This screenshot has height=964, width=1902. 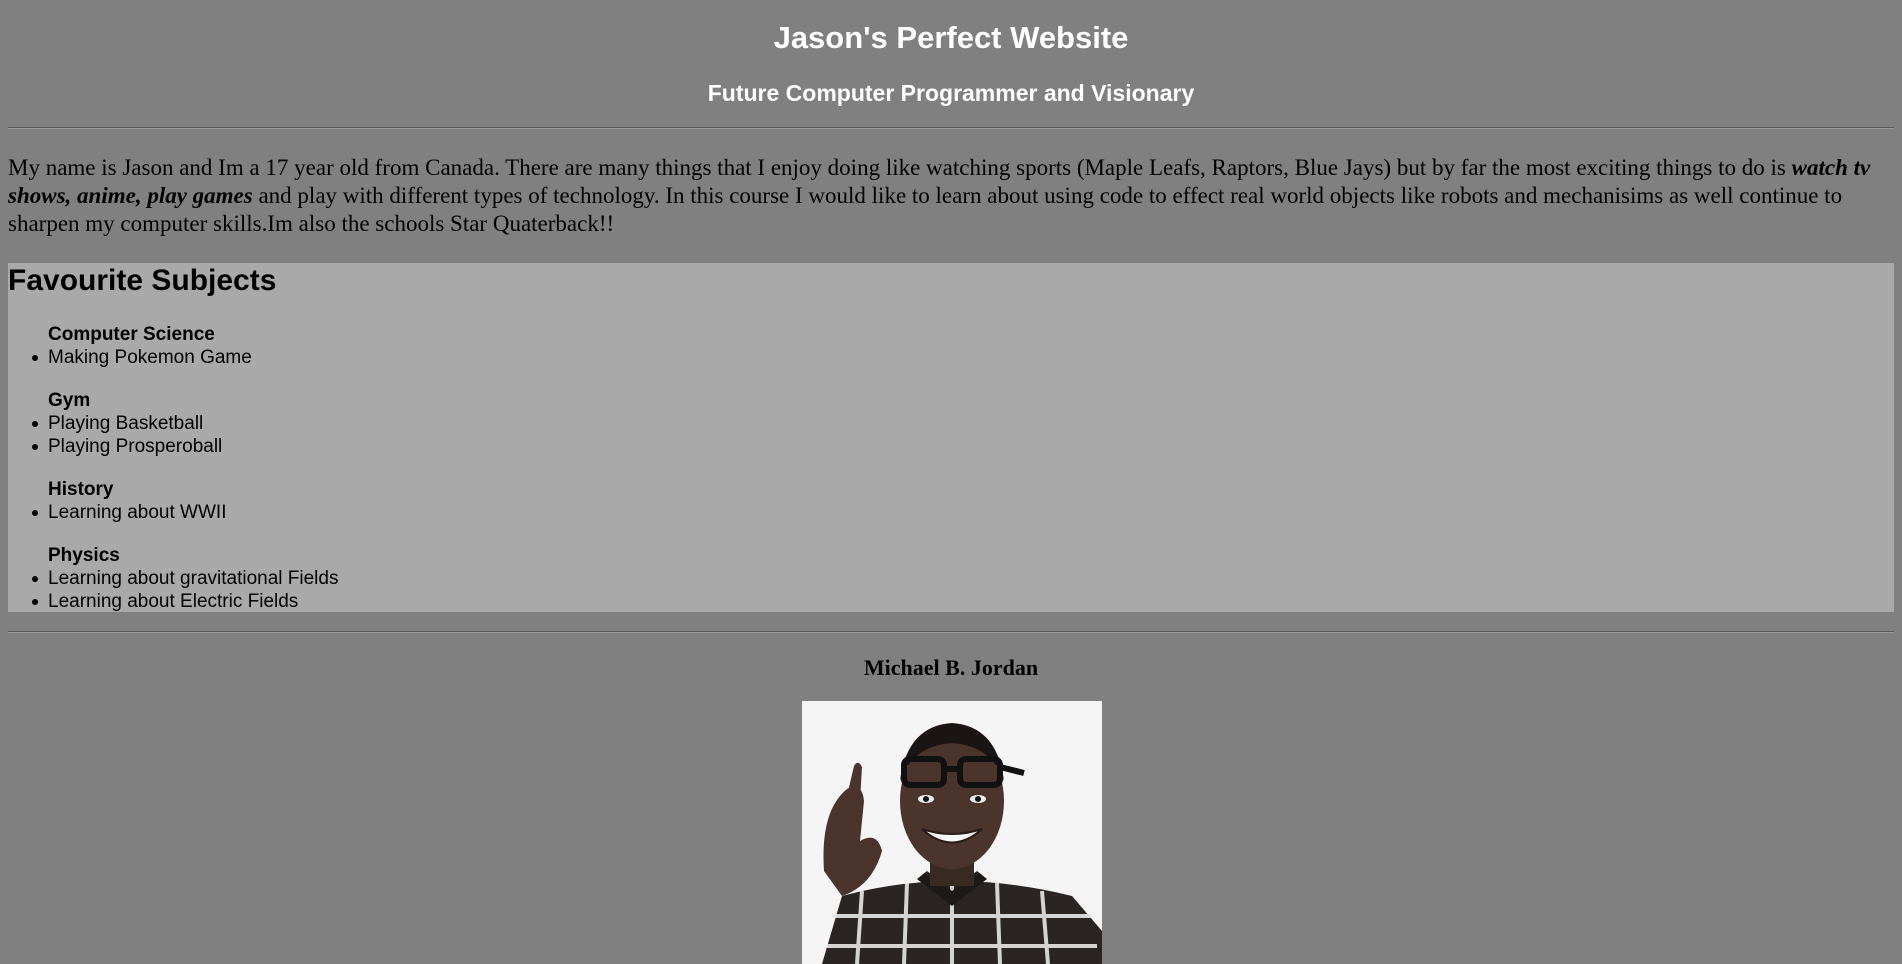 I want to click on subject-list: Learning about WWII, so click(x=129, y=512).